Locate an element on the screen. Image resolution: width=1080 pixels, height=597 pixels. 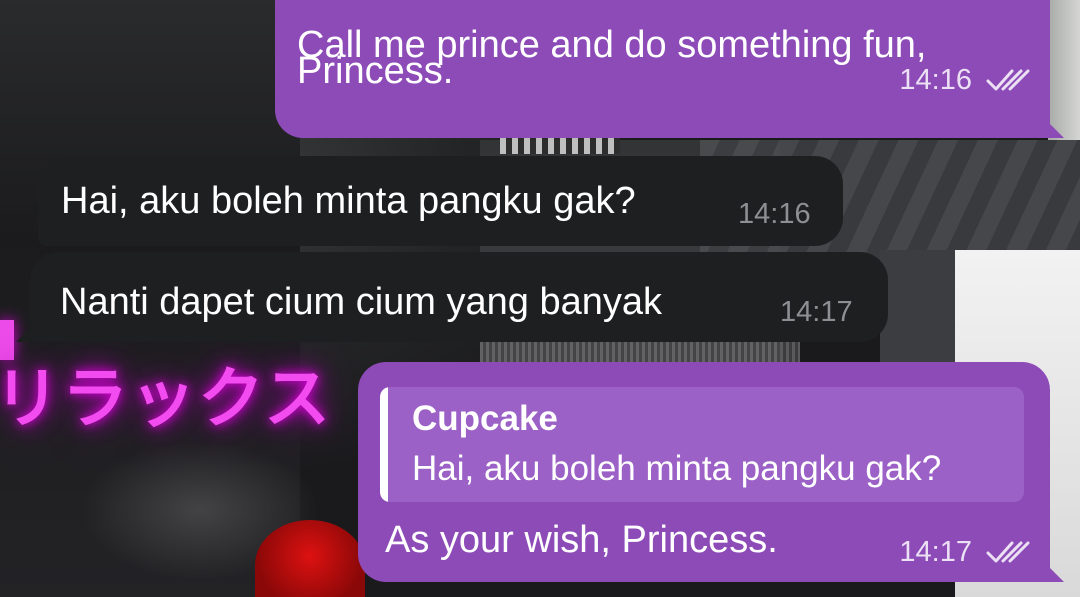
incoming-message-bubble: Nanti dapet cium cium yang banyak 14:17 is located at coordinates (452, 297).